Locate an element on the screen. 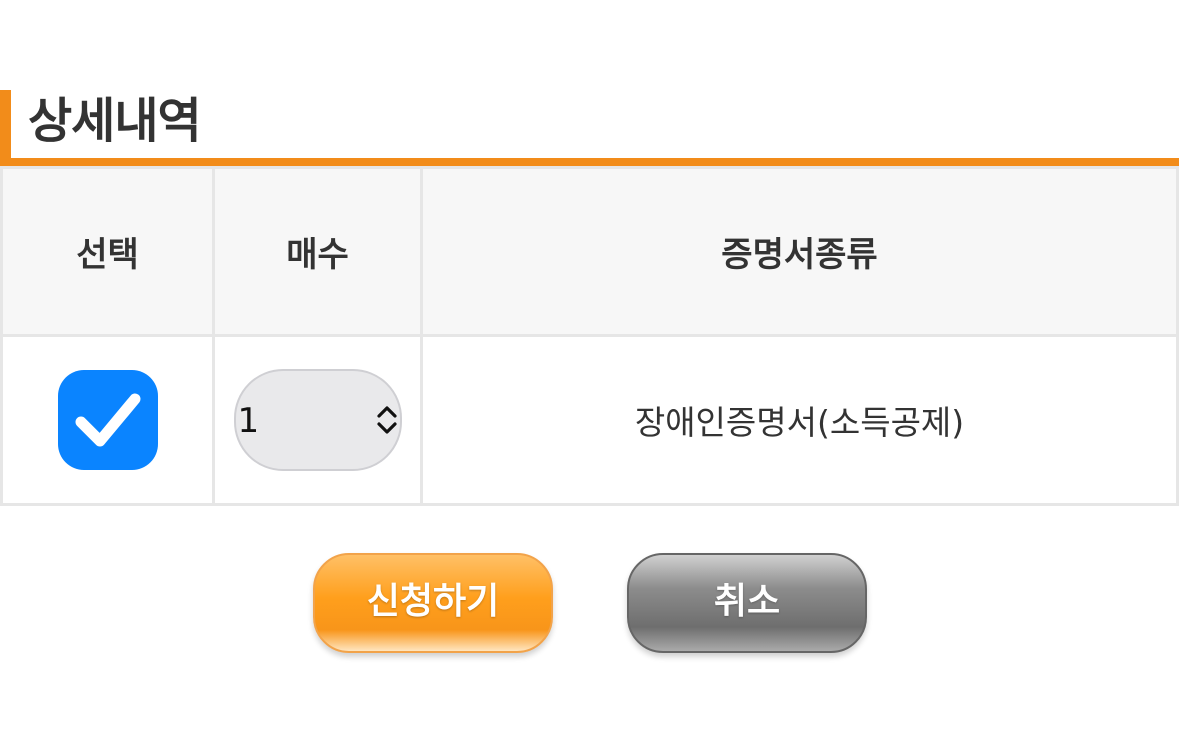 The image size is (1179, 733). cancel-button: 취소 is located at coordinates (747, 603).